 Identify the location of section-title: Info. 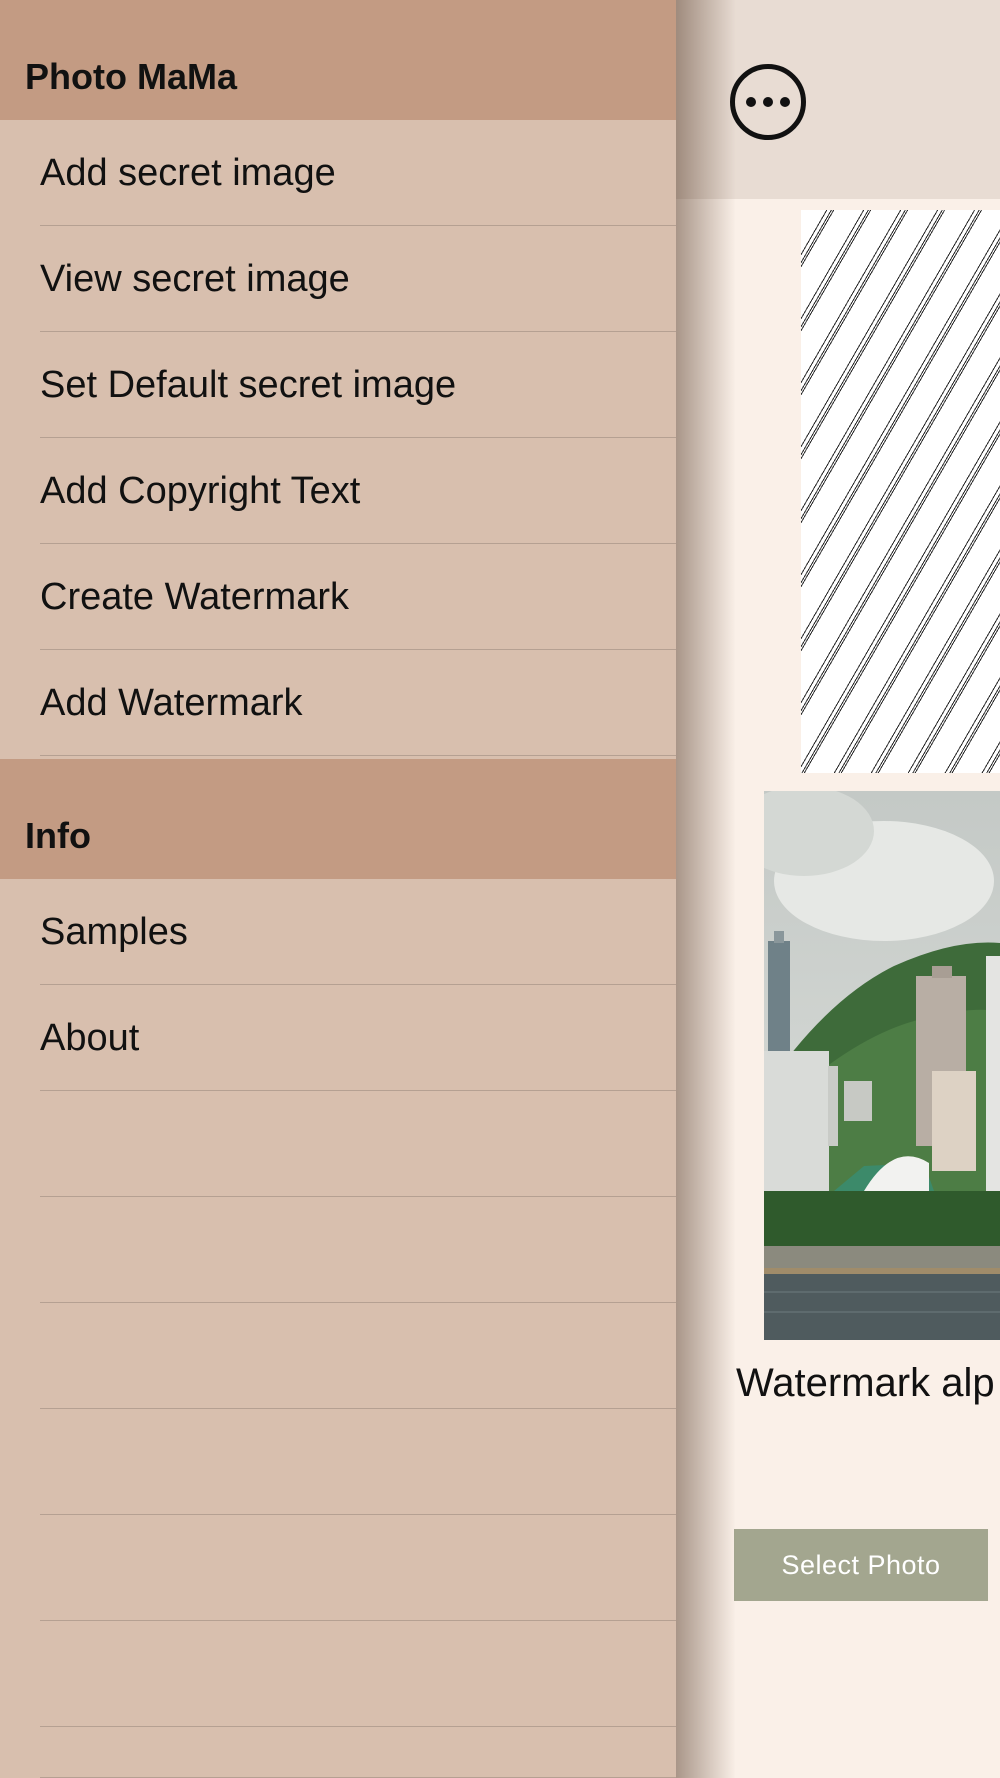
(58, 835).